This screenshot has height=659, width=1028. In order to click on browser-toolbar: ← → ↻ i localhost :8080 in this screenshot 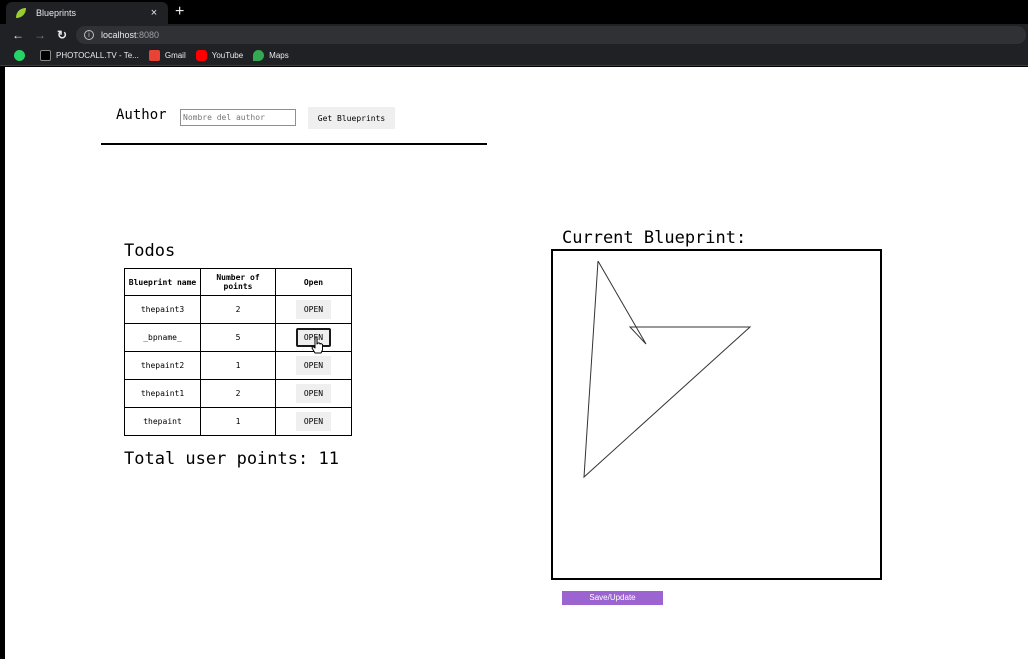, I will do `click(514, 35)`.